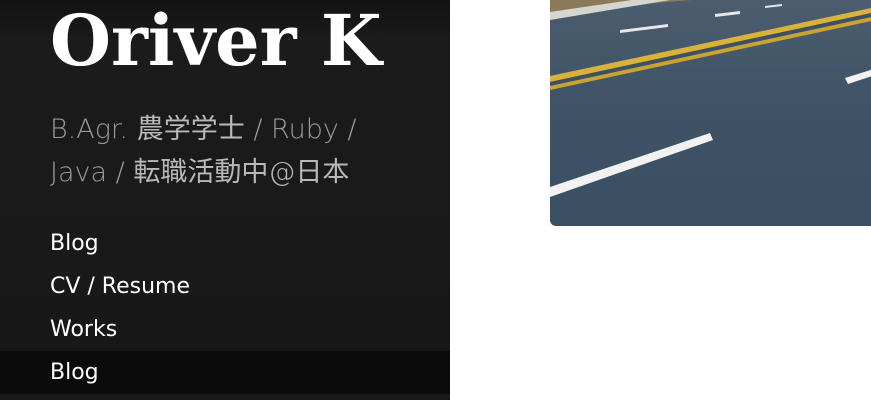 Image resolution: width=871 pixels, height=400 pixels. What do you see at coordinates (190, 129) in the screenshot?
I see `tagline-degree: 農学学士` at bounding box center [190, 129].